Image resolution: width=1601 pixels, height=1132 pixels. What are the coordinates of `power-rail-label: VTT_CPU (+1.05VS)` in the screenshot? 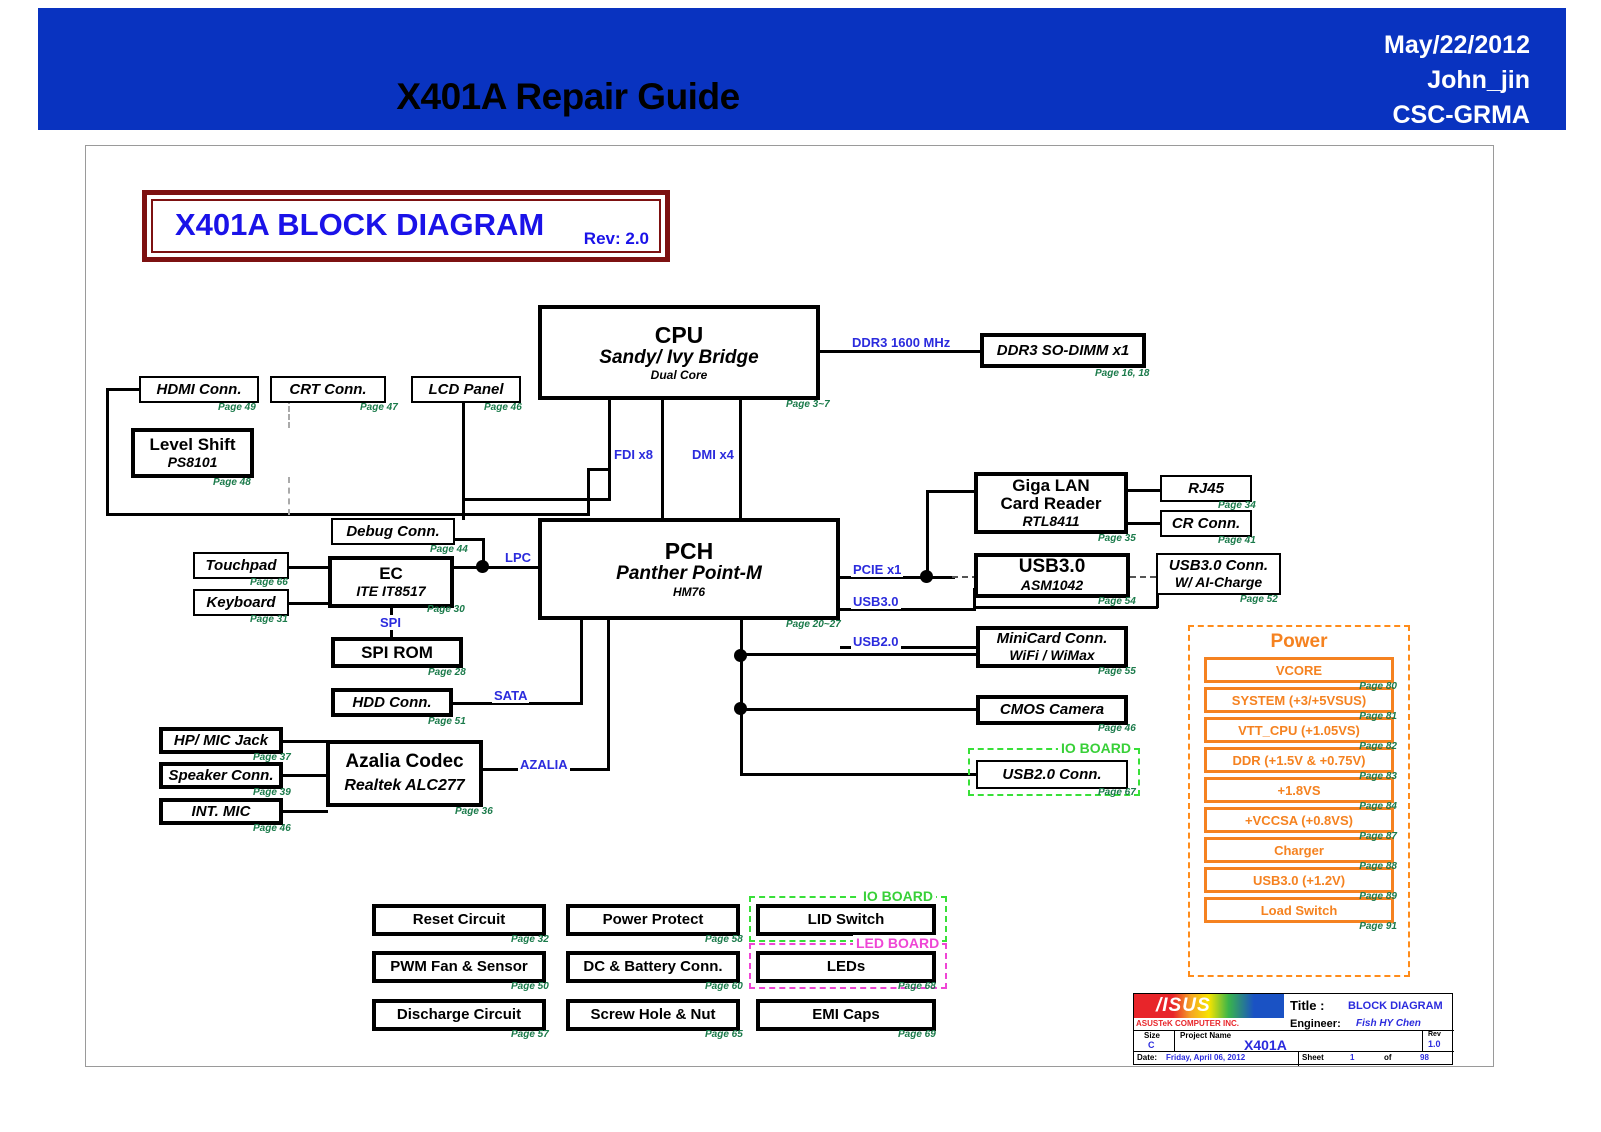 It's located at (1299, 730).